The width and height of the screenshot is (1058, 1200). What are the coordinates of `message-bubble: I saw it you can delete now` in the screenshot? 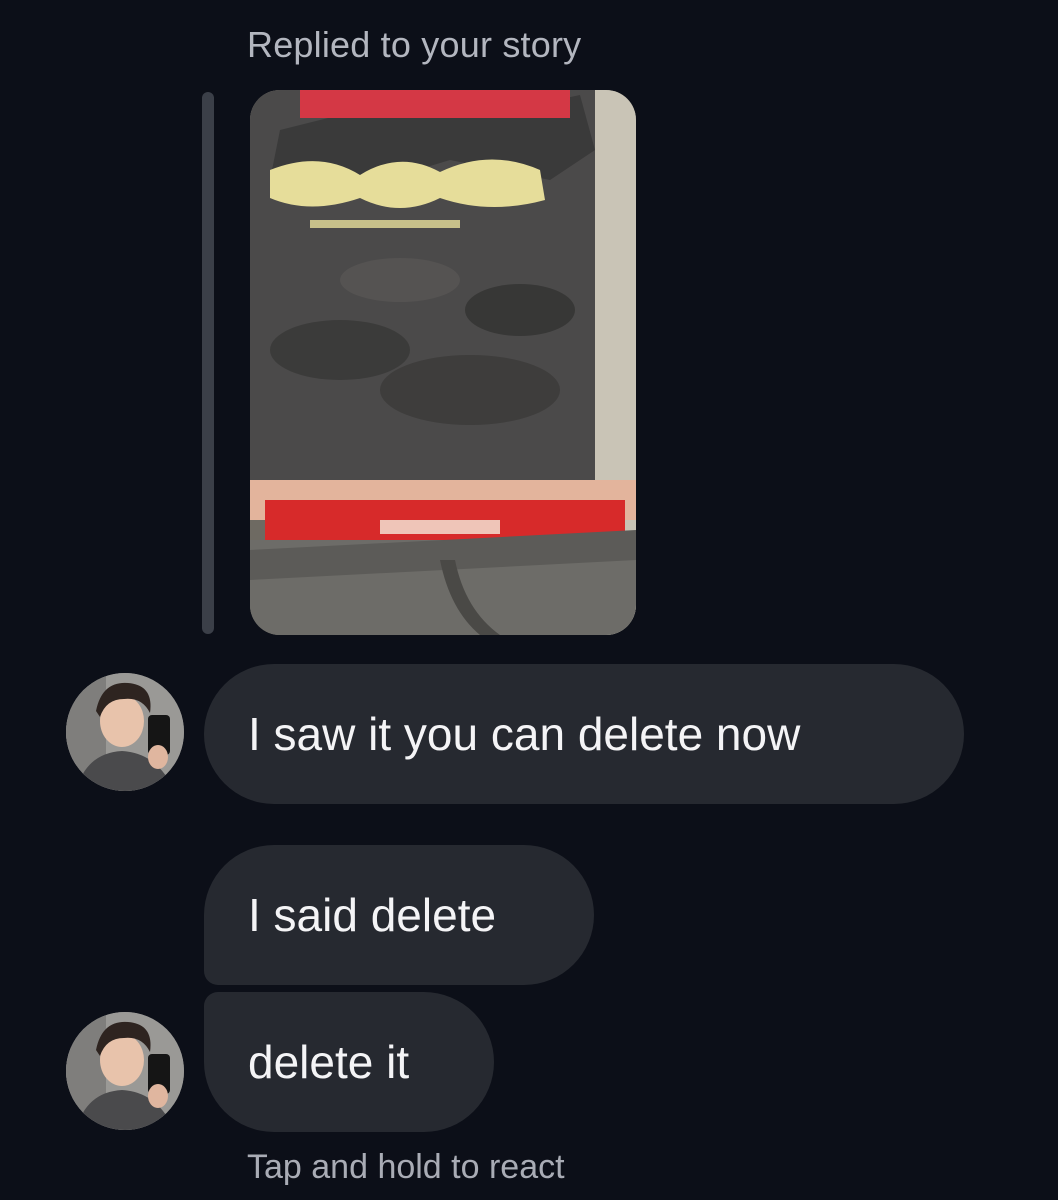 It's located at (584, 734).